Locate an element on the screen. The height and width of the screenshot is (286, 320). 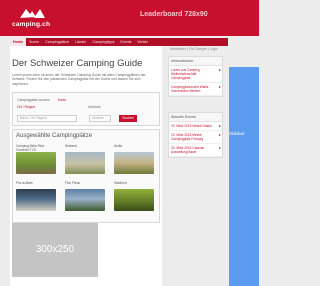
radius-field-label: Umkreis is located at coordinates (94, 107).